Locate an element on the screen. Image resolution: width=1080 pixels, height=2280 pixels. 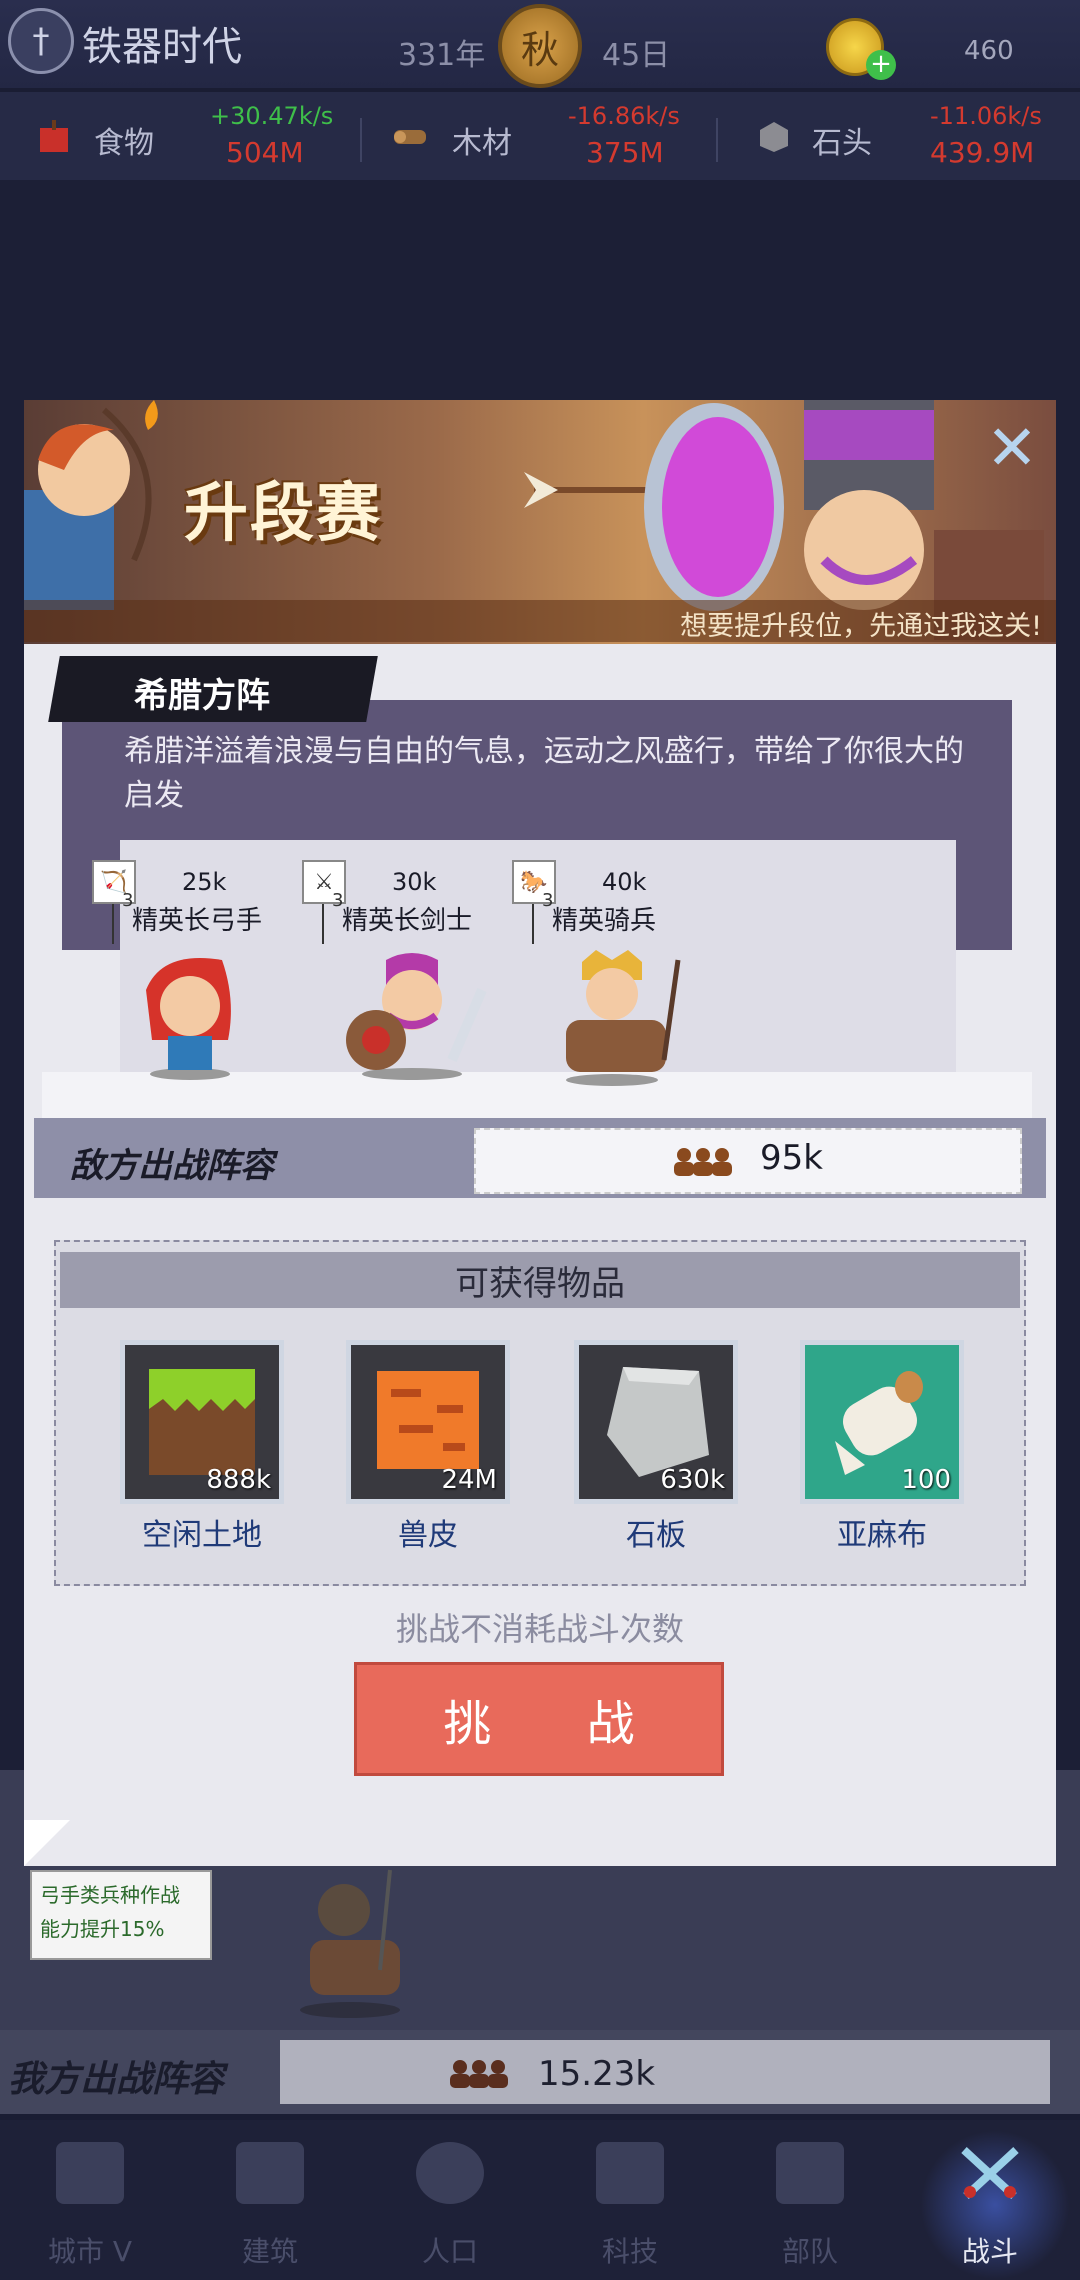
person-icon is located at coordinates (450, 2173).